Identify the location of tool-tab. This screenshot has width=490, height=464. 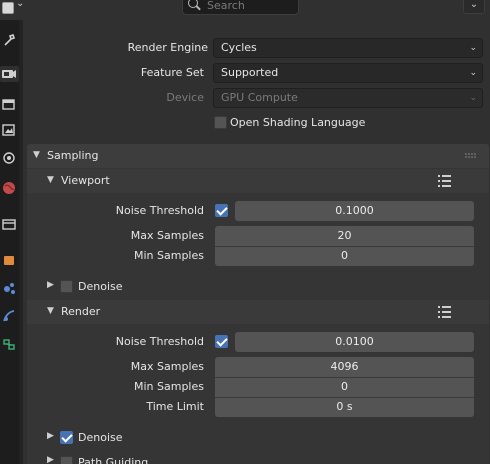
(9, 40).